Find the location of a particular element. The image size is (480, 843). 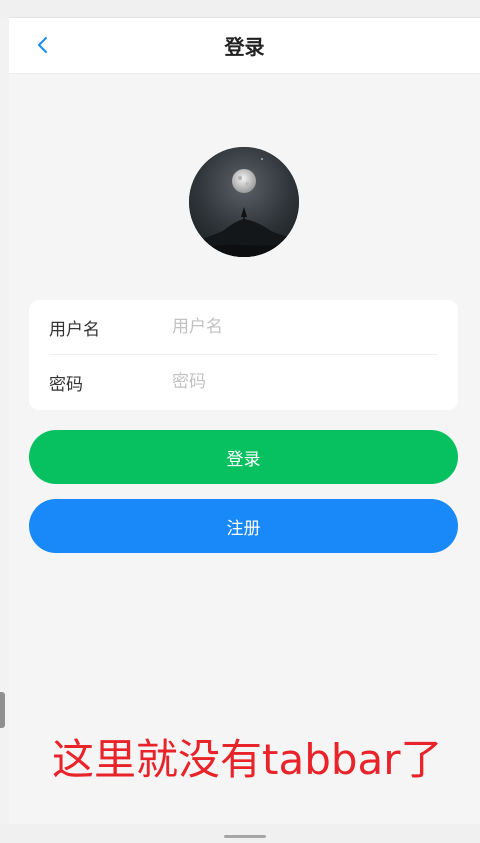

back-button is located at coordinates (43, 45).